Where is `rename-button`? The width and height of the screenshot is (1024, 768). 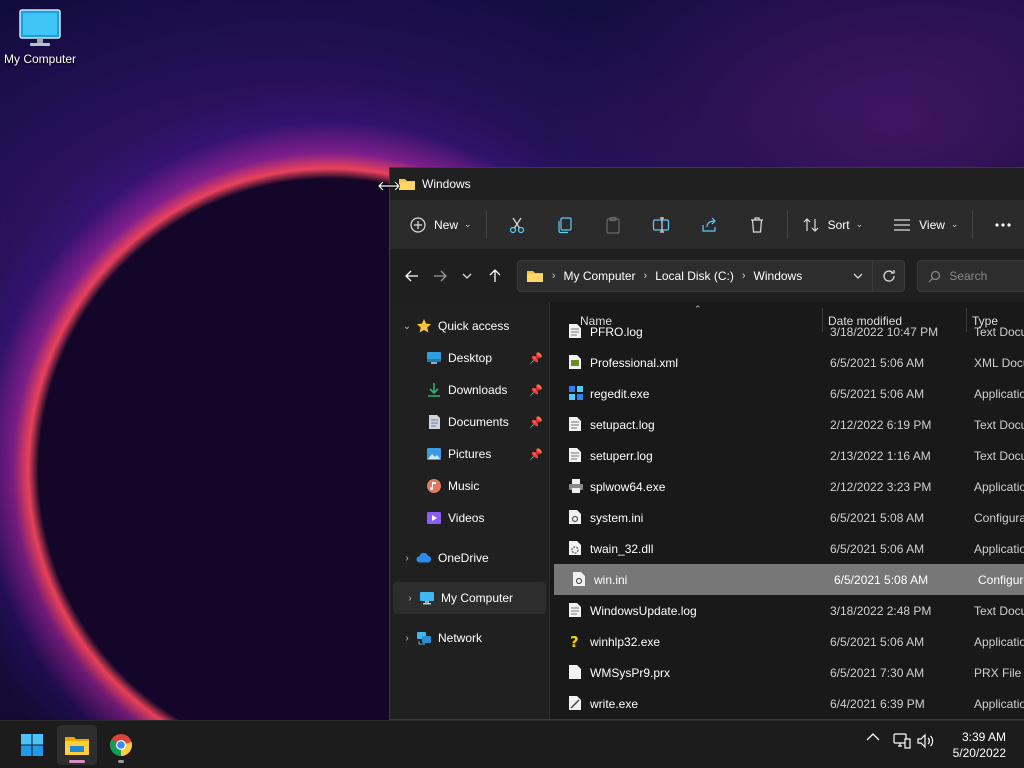
rename-button is located at coordinates (661, 225).